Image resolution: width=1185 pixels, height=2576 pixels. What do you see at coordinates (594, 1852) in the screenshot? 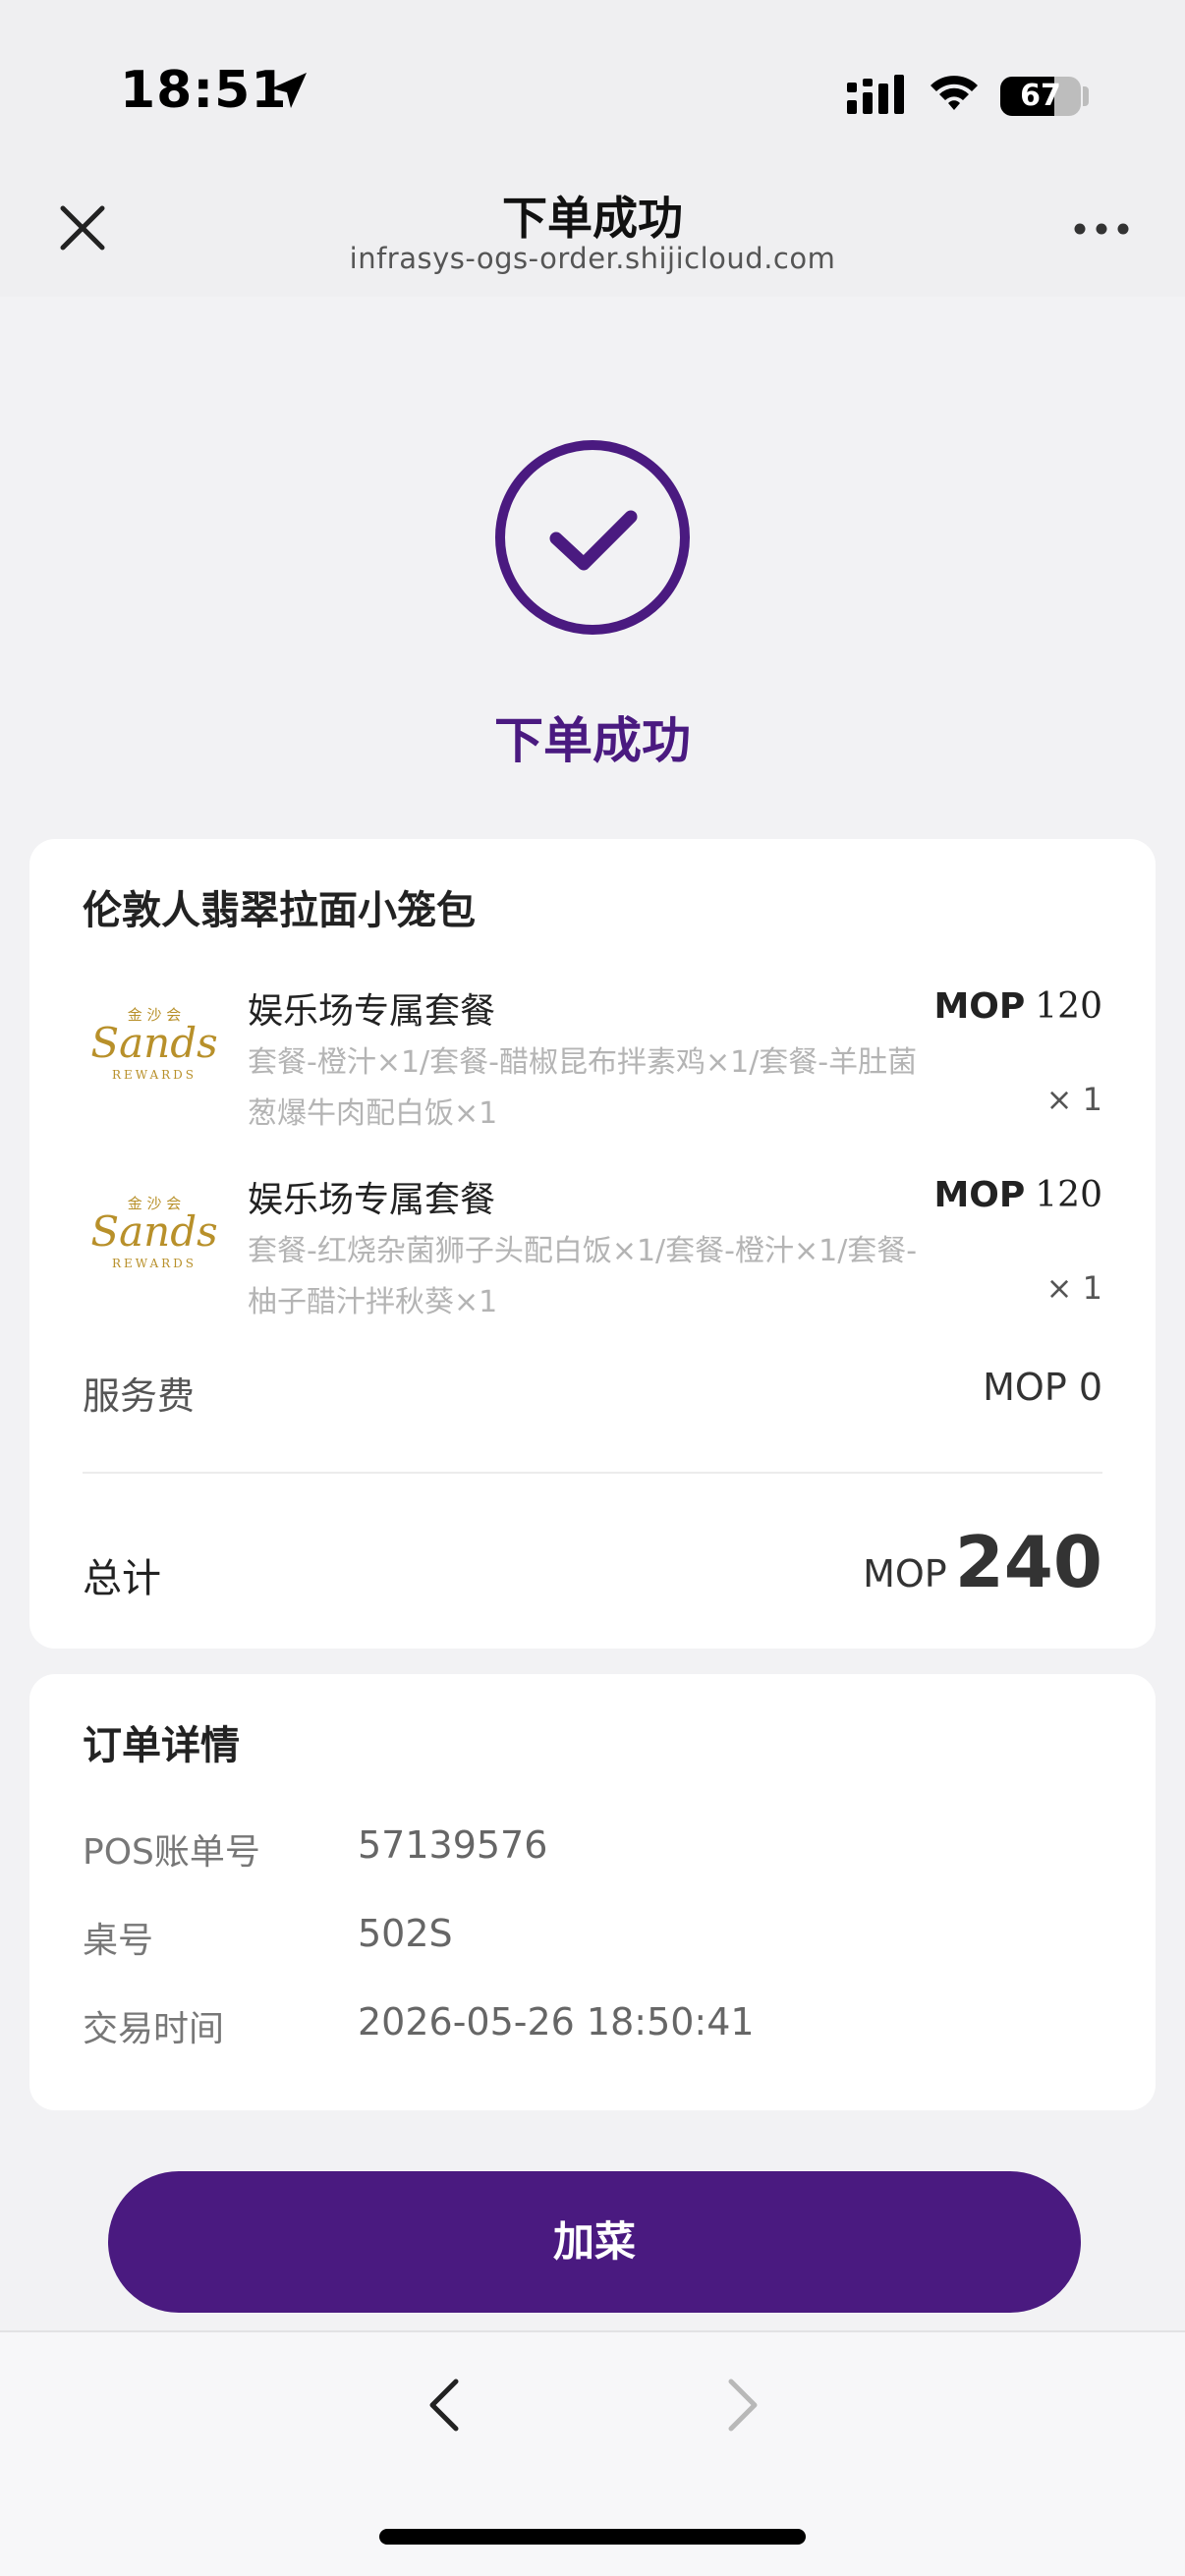
I see `detail-row-pos: POS账单号 57139576` at bounding box center [594, 1852].